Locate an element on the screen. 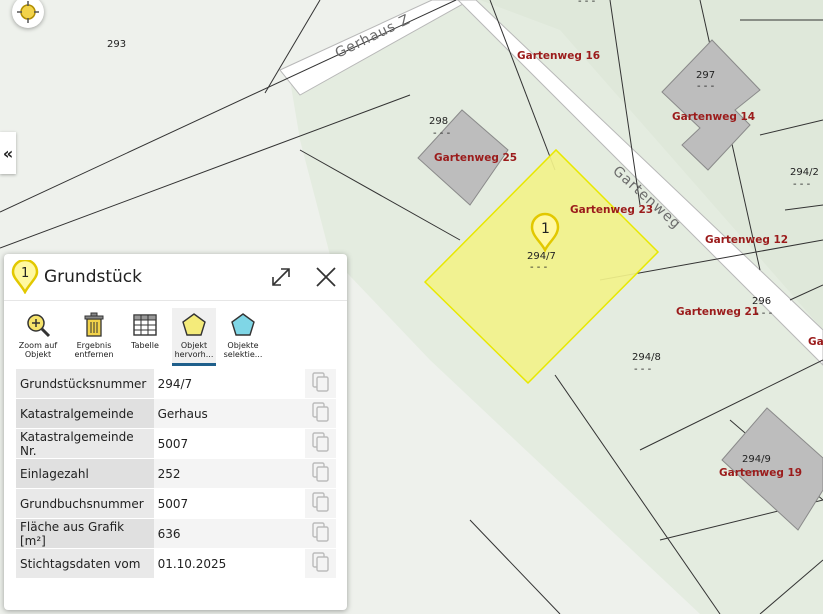 The height and width of the screenshot is (614, 823). highlight-polygon-icon is located at coordinates (194, 324).